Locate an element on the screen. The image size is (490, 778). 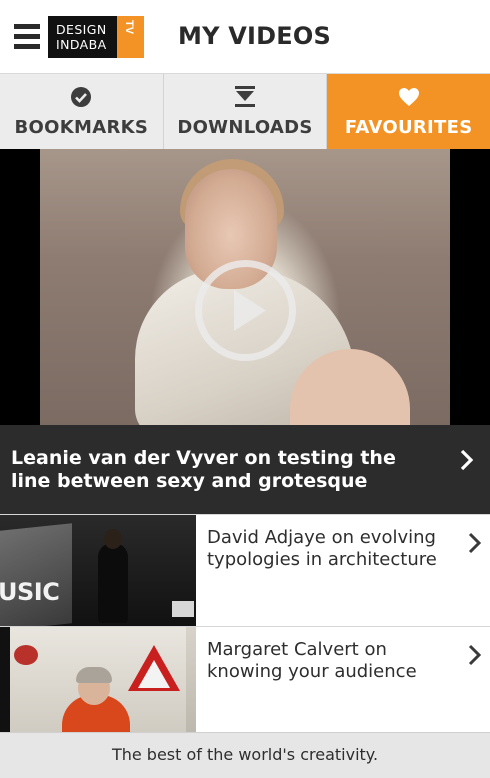
footer-banner: The best of the world's creativity. is located at coordinates (245, 755).